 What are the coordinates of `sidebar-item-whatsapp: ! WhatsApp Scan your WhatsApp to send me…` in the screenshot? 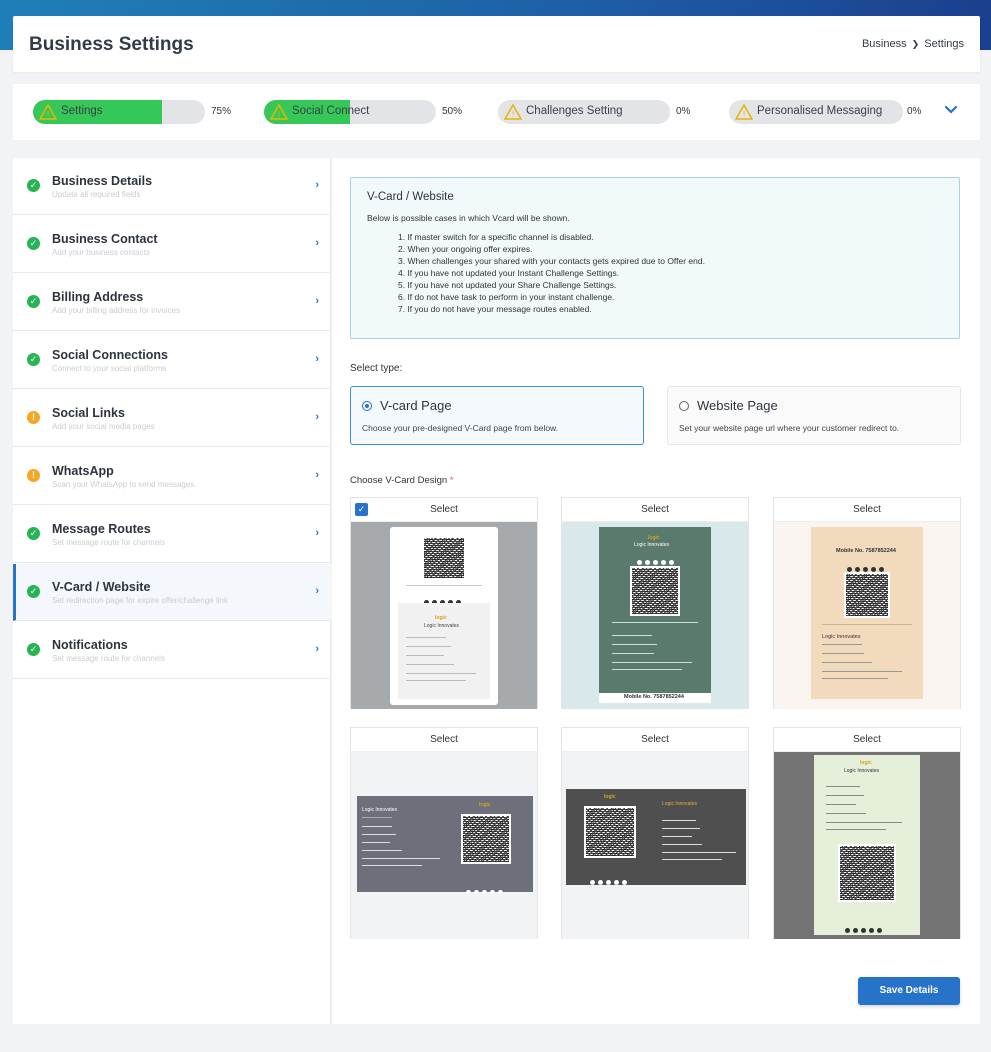 It's located at (172, 476).